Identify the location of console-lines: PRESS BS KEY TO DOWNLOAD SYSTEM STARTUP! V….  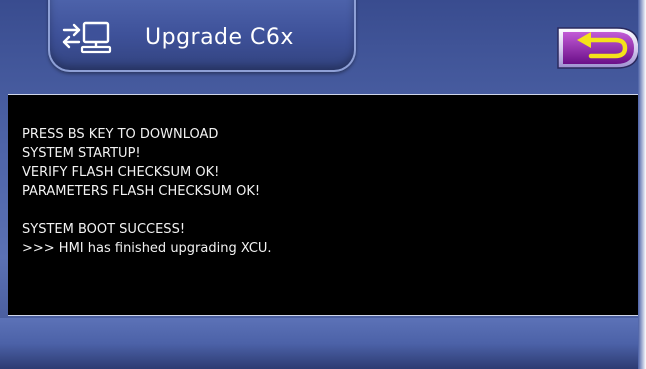
(147, 191).